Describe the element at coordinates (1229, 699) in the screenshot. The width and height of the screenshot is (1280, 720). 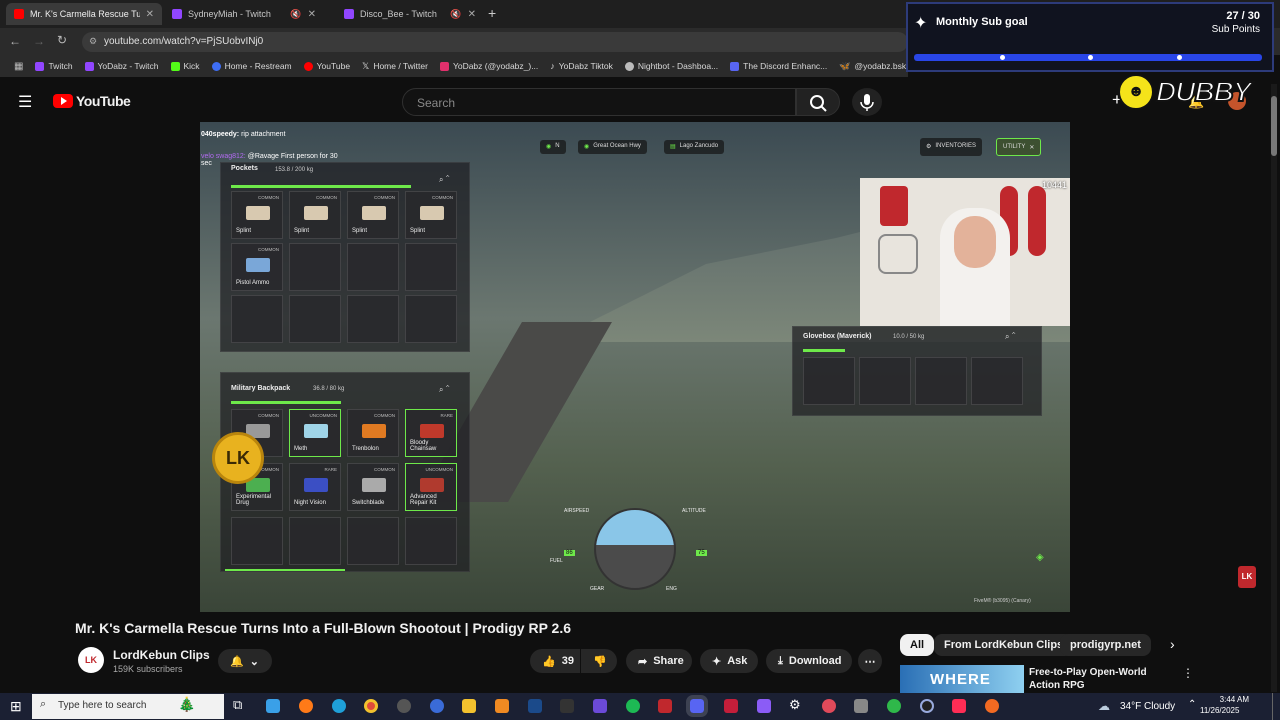
I see `clock-time: 3:44 AM` at that location.